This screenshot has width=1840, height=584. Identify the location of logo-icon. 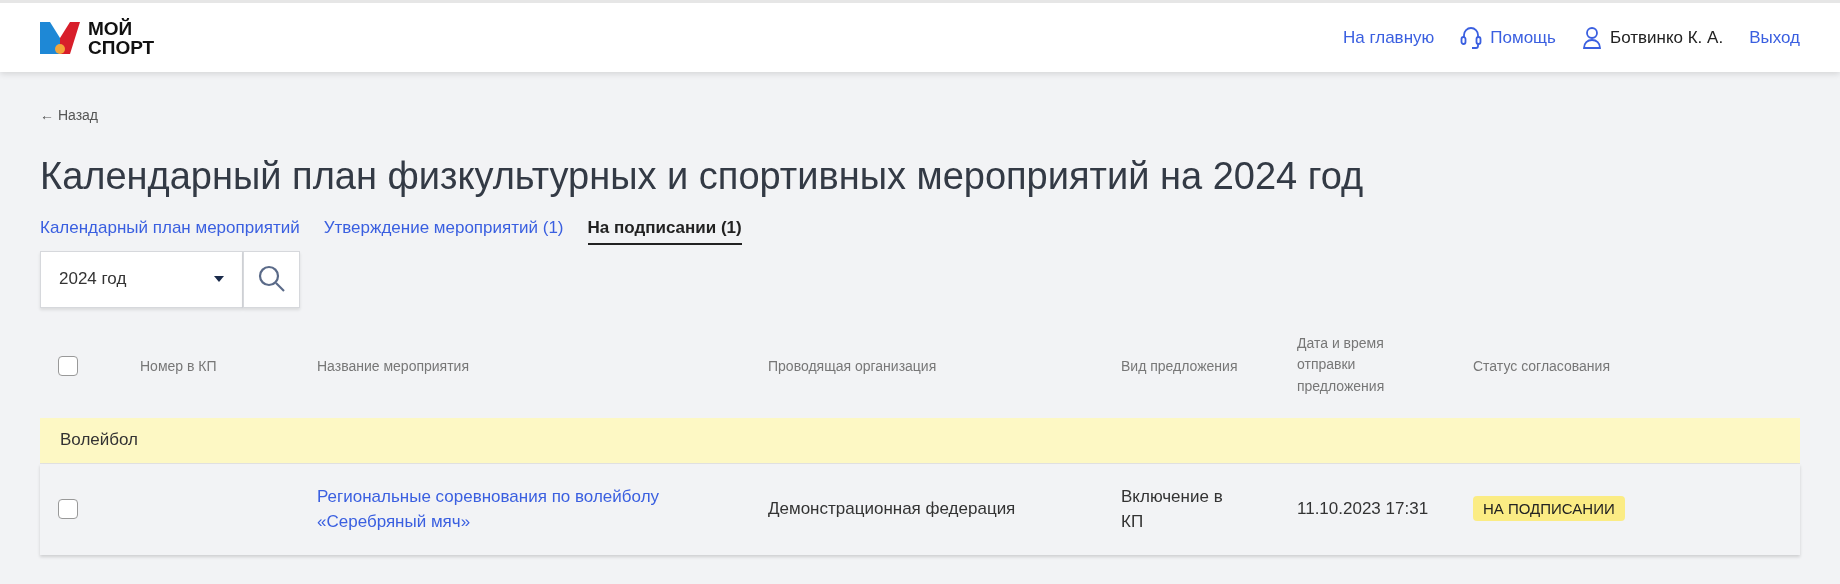
(60, 37).